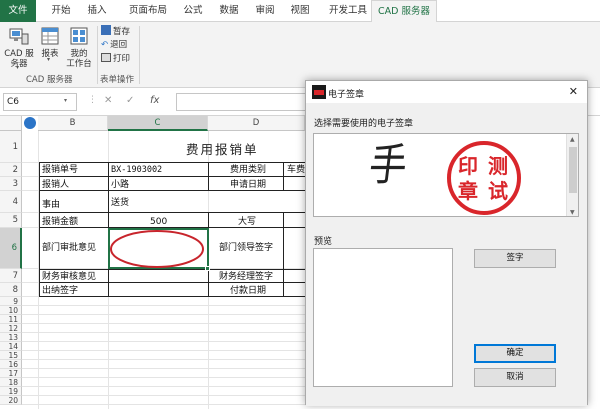 Image resolution: width=600 pixels, height=409 pixels. What do you see at coordinates (404, 11) in the screenshot?
I see `tab-cad-server: CAD 服务器` at bounding box center [404, 11].